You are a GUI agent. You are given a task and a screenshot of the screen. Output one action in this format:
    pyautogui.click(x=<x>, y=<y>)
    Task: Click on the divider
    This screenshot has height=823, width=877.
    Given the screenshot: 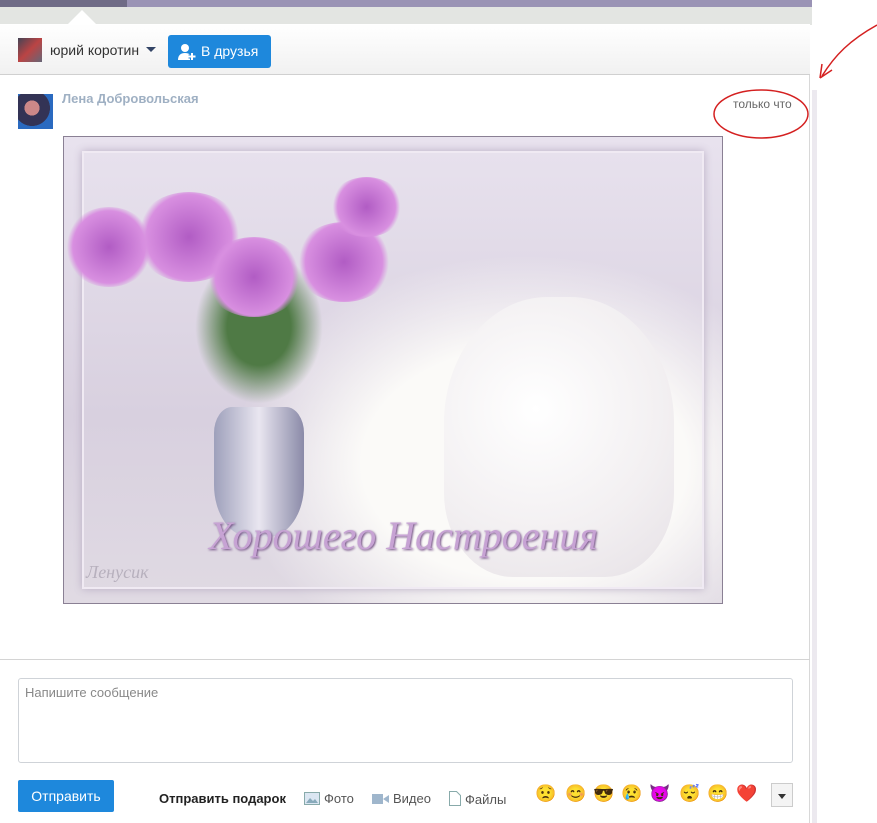 What is the action you would take?
    pyautogui.click(x=405, y=659)
    